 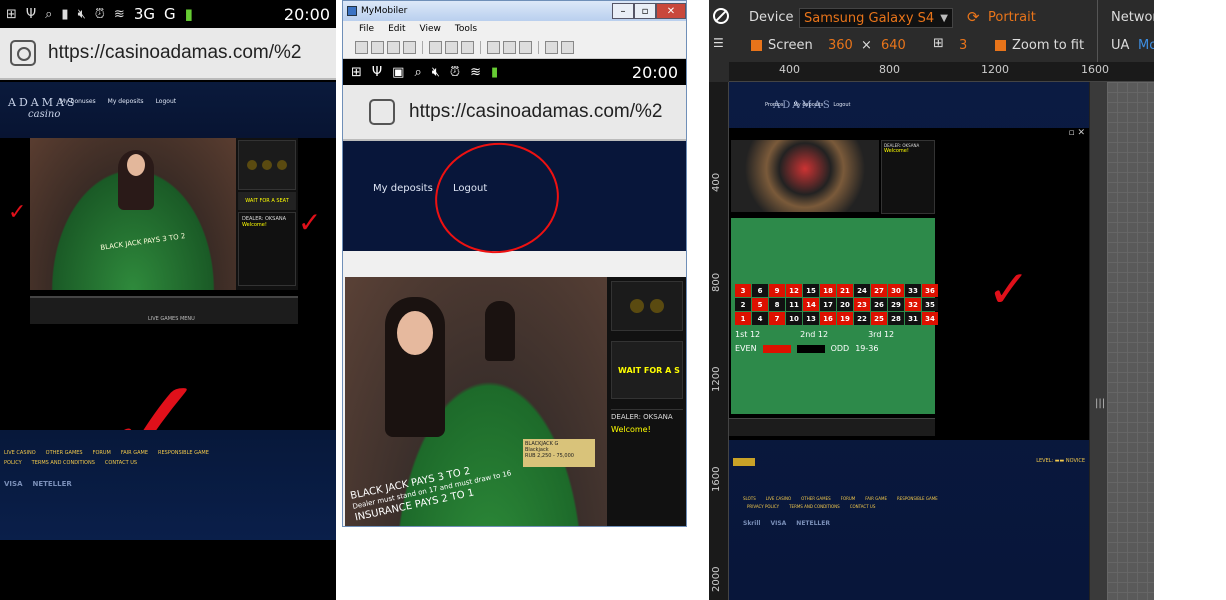 I want to click on grip-icon: |||, so click(x=1100, y=403).